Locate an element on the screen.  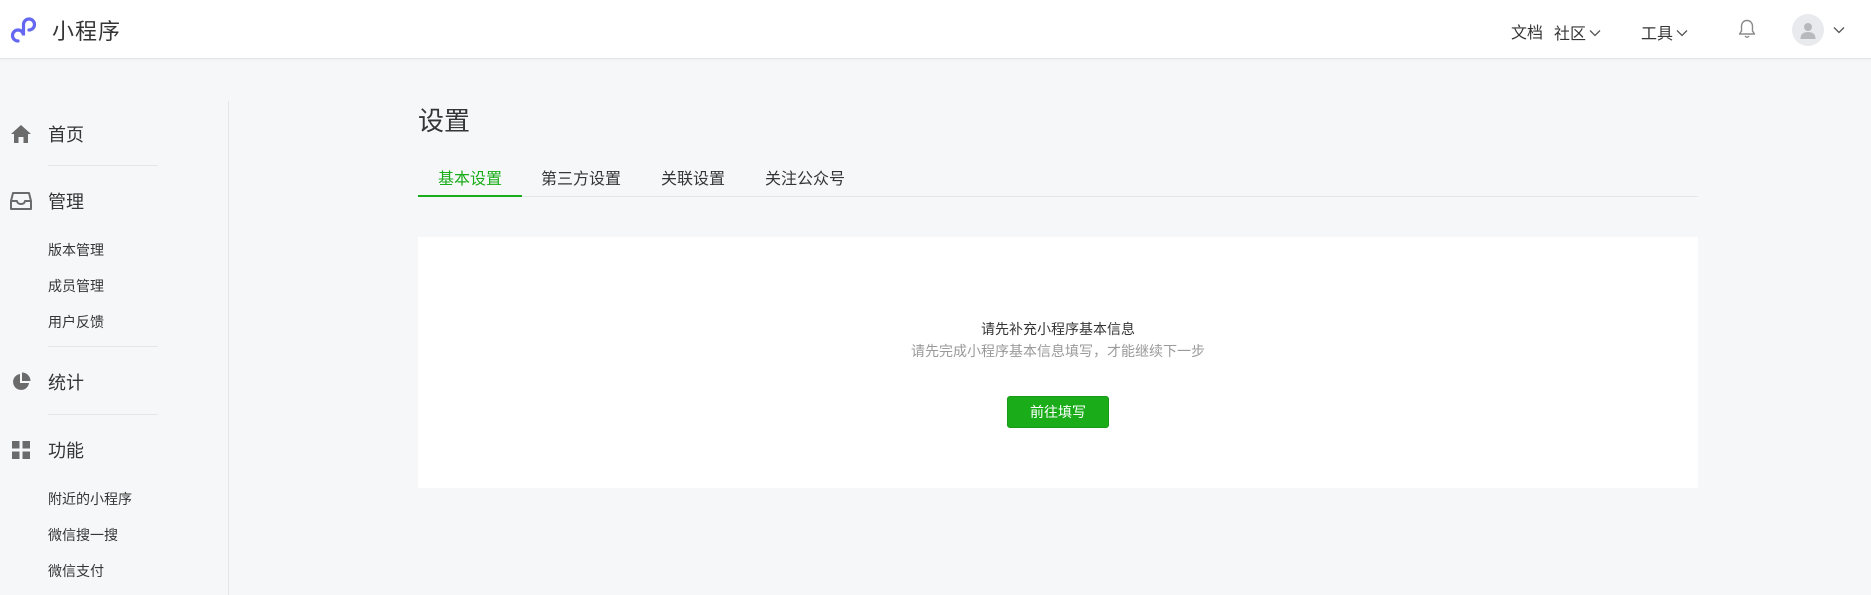
pie-chart-icon is located at coordinates (21, 382).